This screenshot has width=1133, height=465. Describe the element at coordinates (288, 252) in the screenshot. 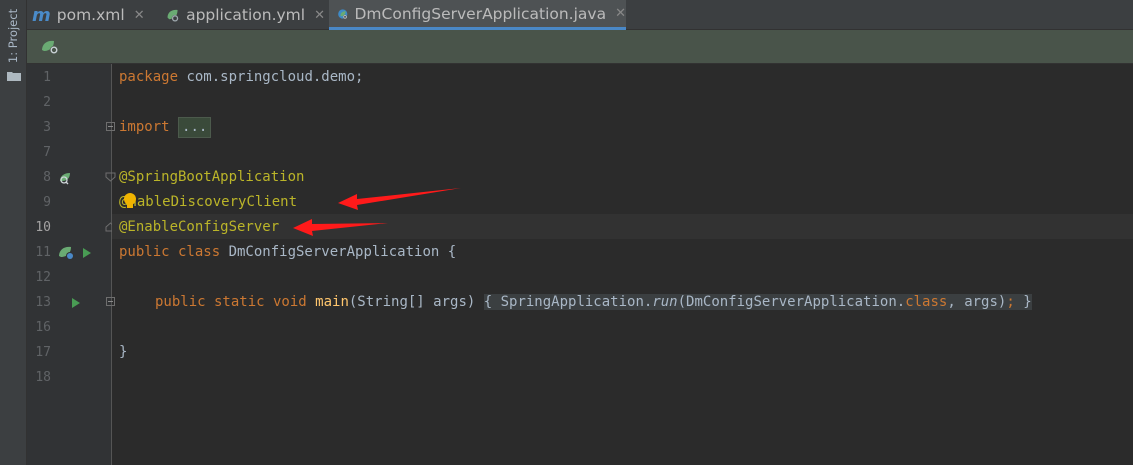

I see `code-line-11: public class DmConfigServerApplication {` at that location.